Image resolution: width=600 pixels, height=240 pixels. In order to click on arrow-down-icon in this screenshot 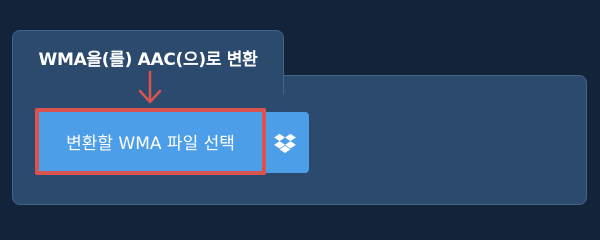, I will do `click(150, 87)`.